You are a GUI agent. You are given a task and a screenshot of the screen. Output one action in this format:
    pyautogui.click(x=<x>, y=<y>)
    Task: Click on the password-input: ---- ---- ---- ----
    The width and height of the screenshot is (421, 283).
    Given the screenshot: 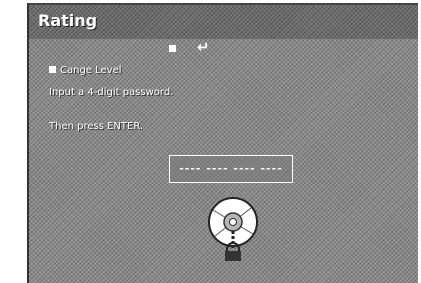 What is the action you would take?
    pyautogui.click(x=231, y=169)
    